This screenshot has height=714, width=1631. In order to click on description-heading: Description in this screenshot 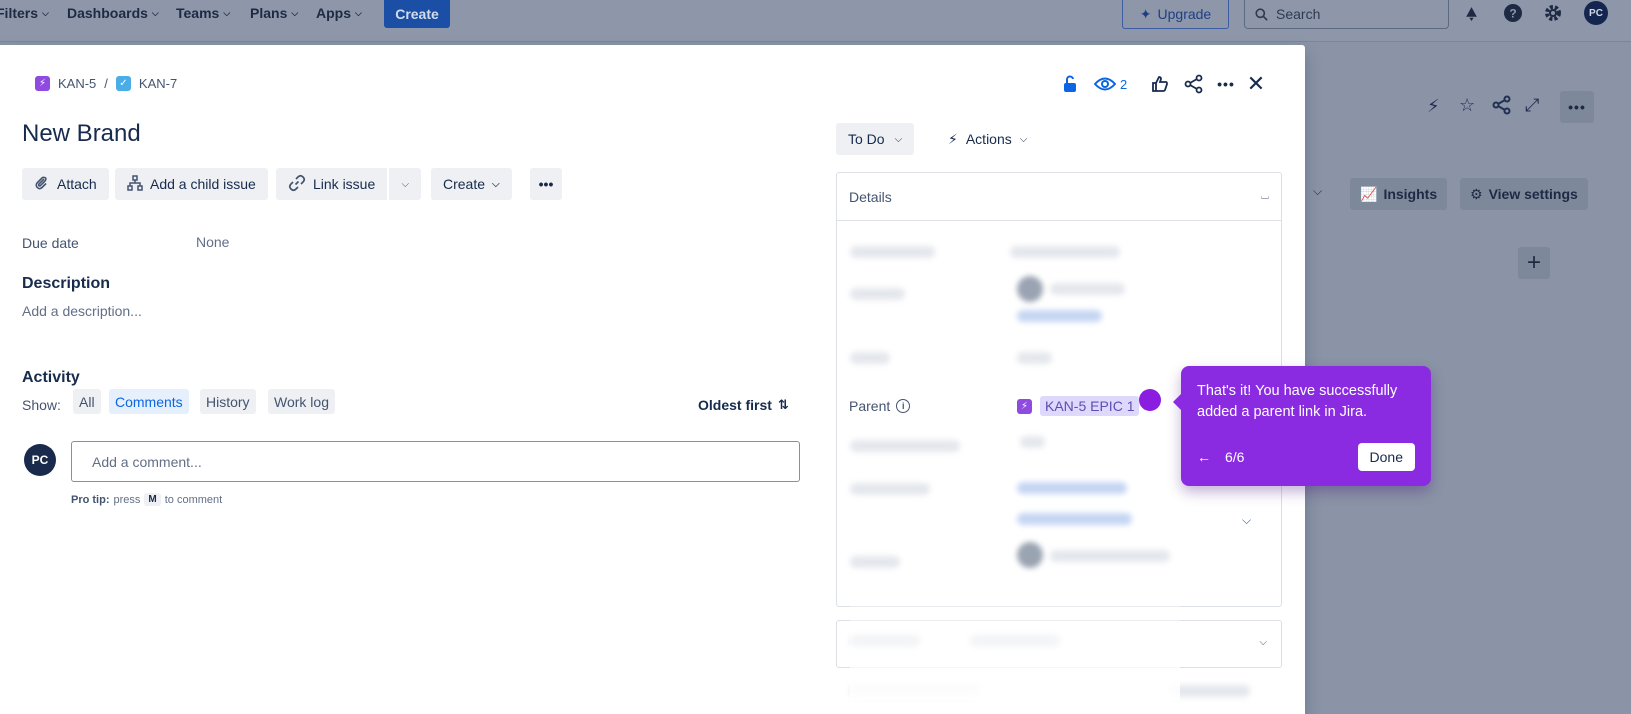, I will do `click(66, 283)`.